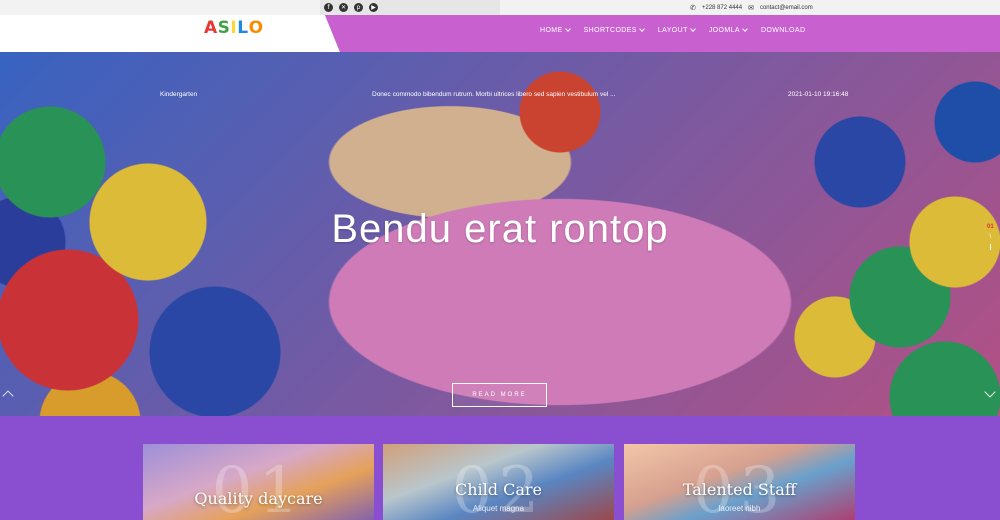  Describe the element at coordinates (739, 489) in the screenshot. I see `card-title: Talented Staff` at that location.